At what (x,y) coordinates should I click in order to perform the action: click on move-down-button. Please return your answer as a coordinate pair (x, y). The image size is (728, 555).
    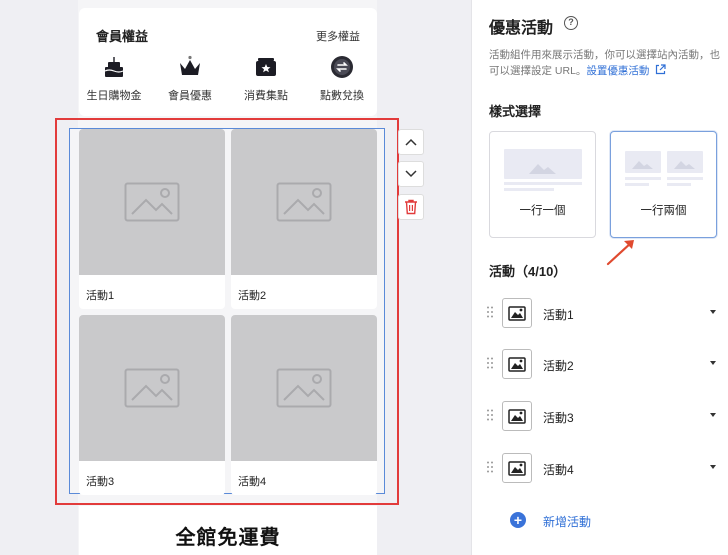
    Looking at the image, I should click on (411, 174).